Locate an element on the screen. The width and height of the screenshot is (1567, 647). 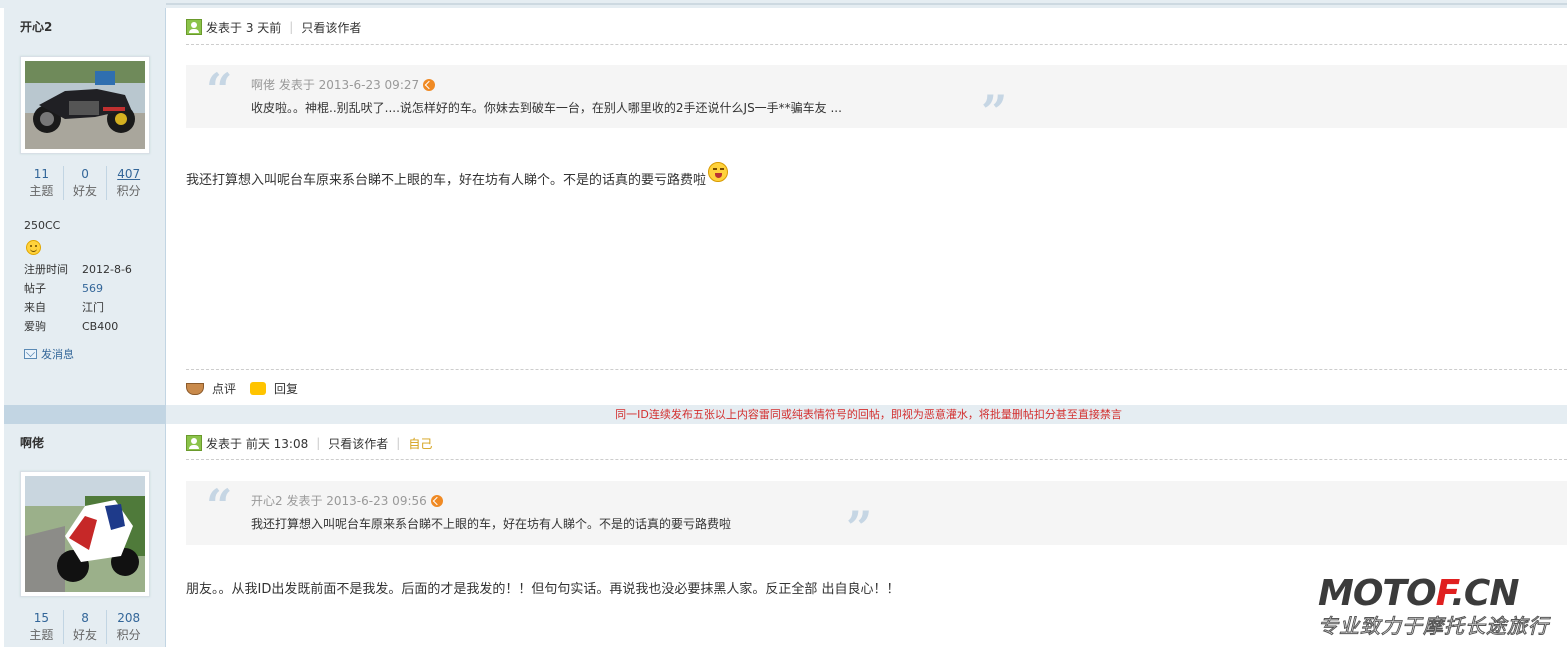
self-badge: 自己 is located at coordinates (420, 443).